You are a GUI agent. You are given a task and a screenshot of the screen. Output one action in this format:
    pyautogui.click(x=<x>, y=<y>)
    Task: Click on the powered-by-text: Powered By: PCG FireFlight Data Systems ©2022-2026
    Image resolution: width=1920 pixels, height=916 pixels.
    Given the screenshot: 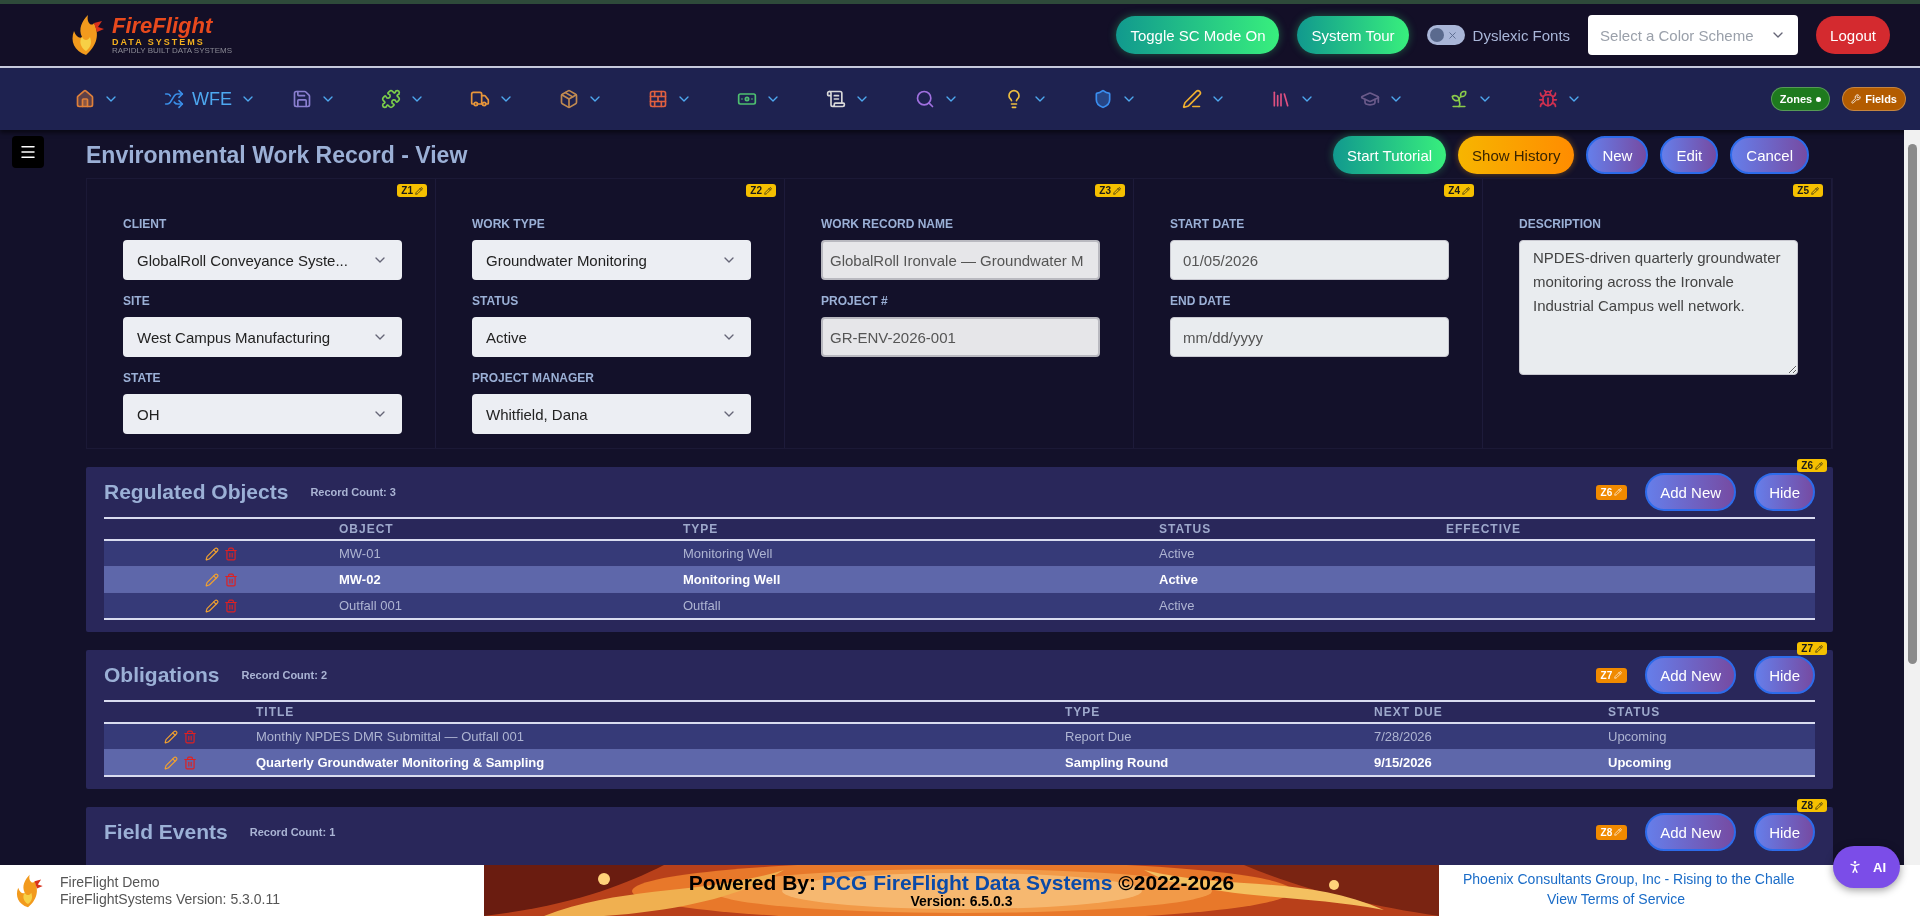 What is the action you would take?
    pyautogui.click(x=961, y=883)
    